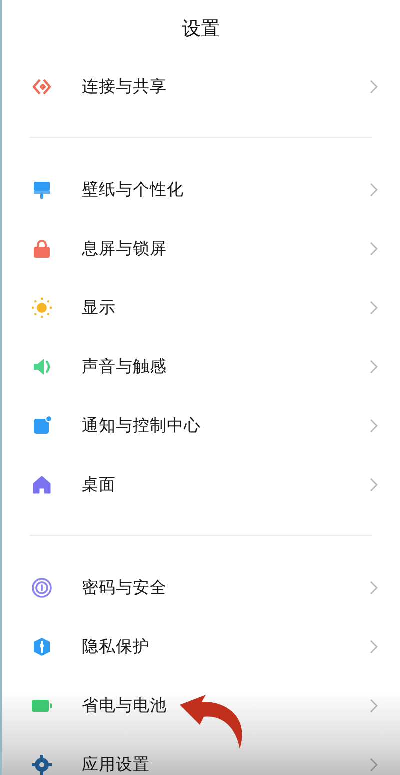 The height and width of the screenshot is (775, 400). Describe the element at coordinates (42, 647) in the screenshot. I see `shield-icon` at that location.